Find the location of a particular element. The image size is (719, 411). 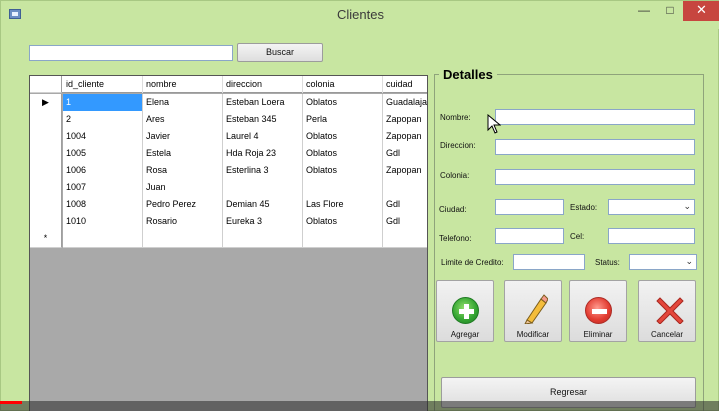

nombre-field is located at coordinates (595, 117).